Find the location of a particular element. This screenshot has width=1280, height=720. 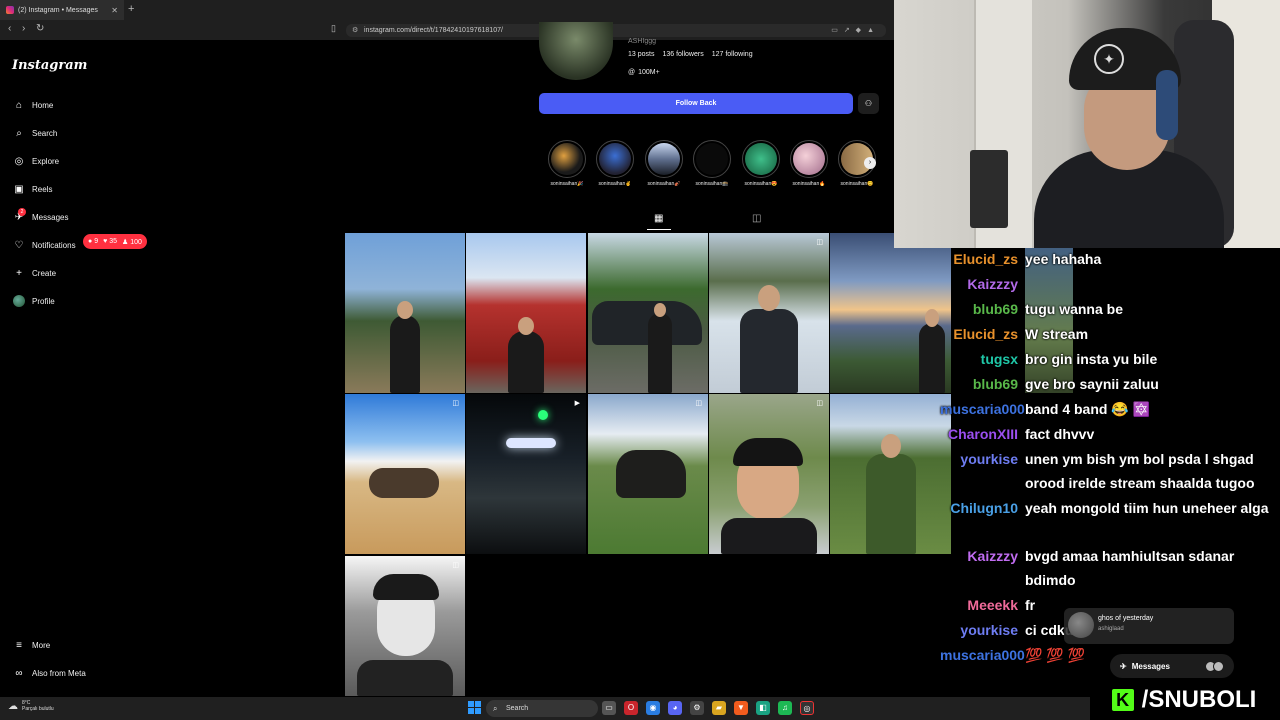

nav-reels: ▣ Reels is located at coordinates (32, 189).